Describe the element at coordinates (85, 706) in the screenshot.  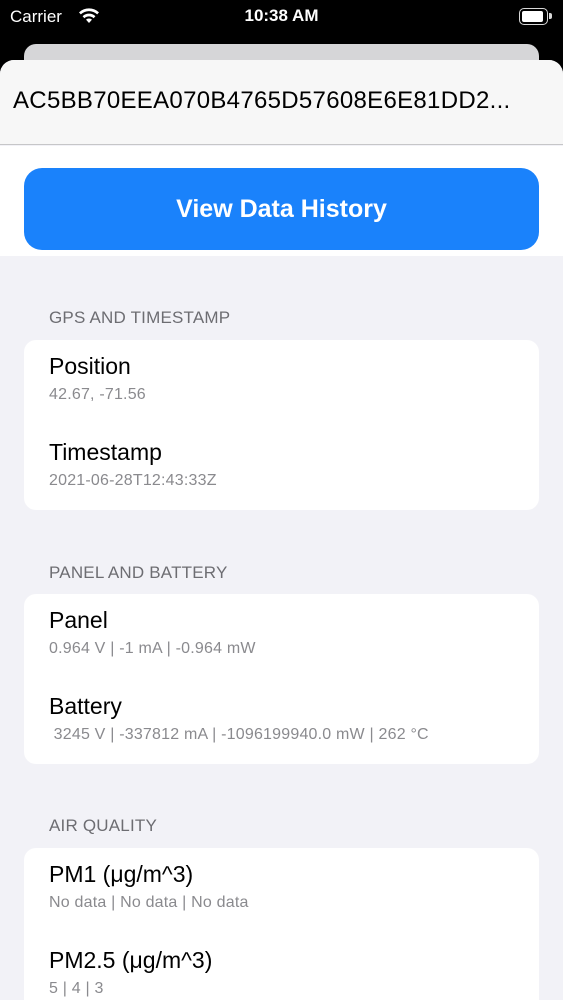
I see `battery-title: Battery` at that location.